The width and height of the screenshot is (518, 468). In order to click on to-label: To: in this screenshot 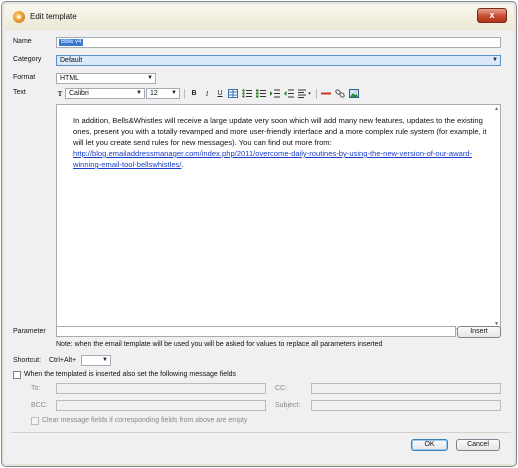, I will do `click(36, 388)`.